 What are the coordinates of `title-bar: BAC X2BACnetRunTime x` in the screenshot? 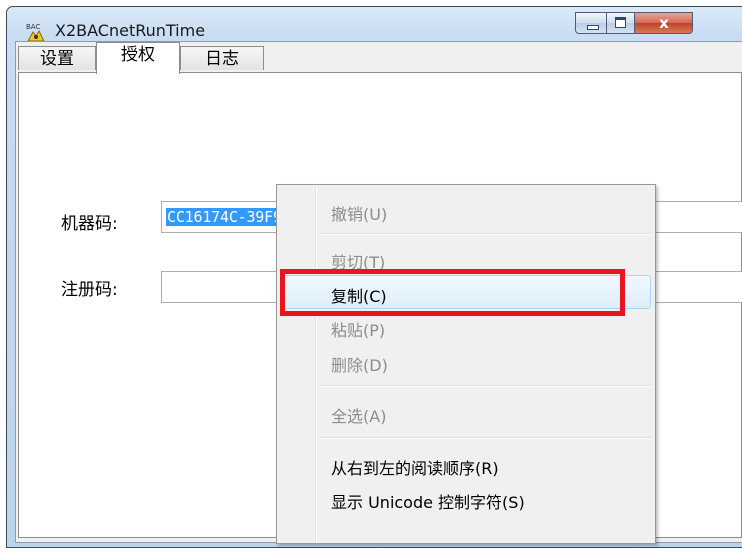 It's located at (374, 24).